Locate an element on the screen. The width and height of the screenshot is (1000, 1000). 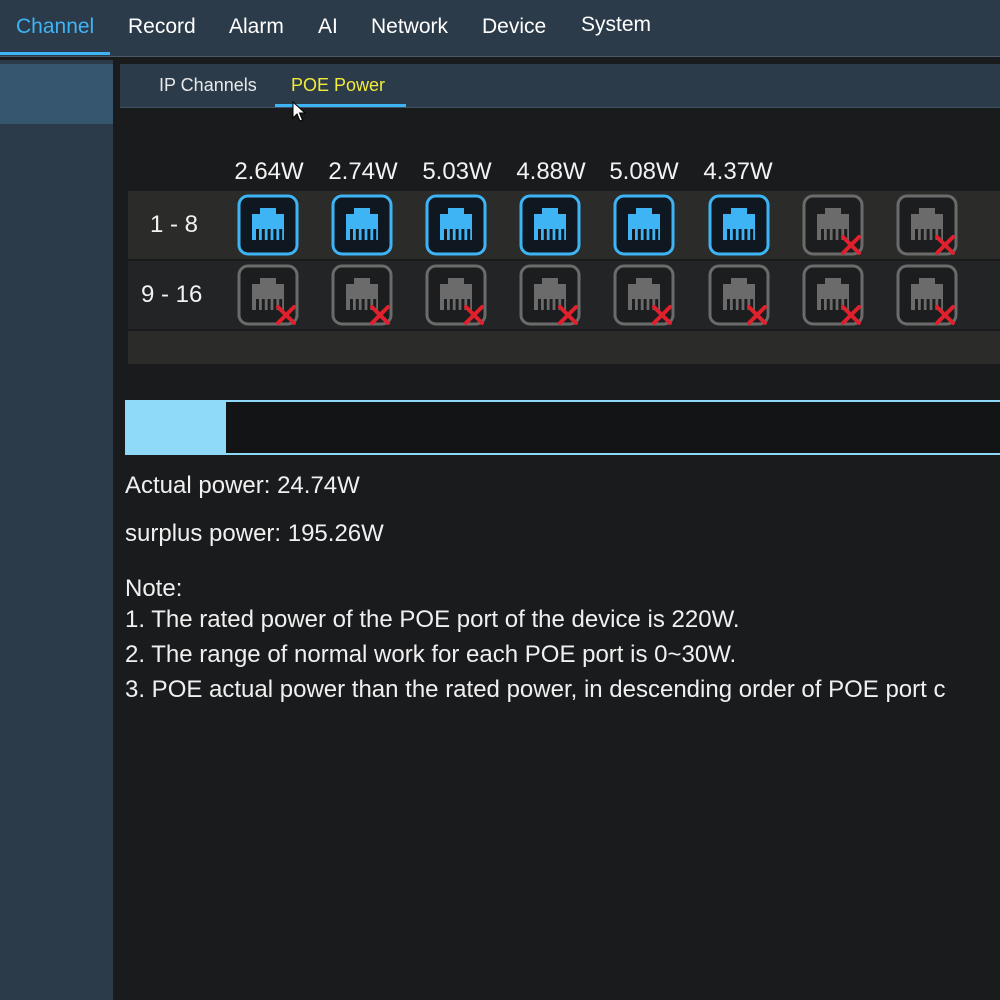
port-6-watts: 4.37W is located at coordinates (738, 171).